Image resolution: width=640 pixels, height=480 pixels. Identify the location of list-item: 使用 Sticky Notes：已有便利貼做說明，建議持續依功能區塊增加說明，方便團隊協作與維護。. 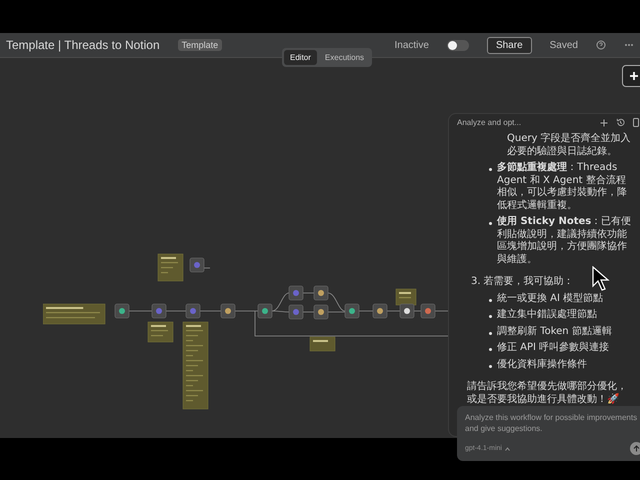
(564, 241).